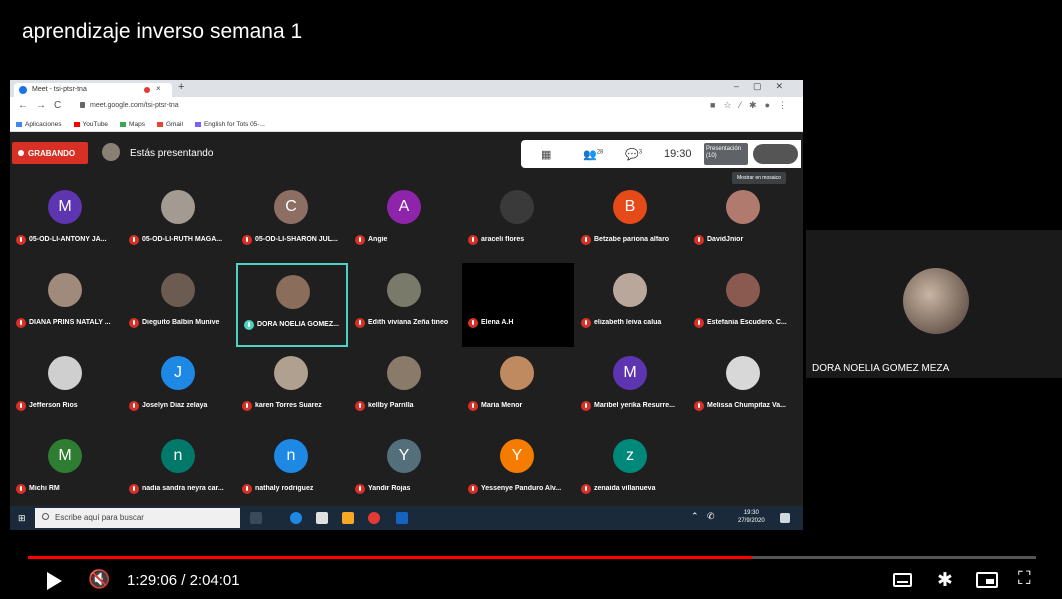  Describe the element at coordinates (179, 388) in the screenshot. I see `participant-tile: J Joselyn Diaz zelaya` at that location.